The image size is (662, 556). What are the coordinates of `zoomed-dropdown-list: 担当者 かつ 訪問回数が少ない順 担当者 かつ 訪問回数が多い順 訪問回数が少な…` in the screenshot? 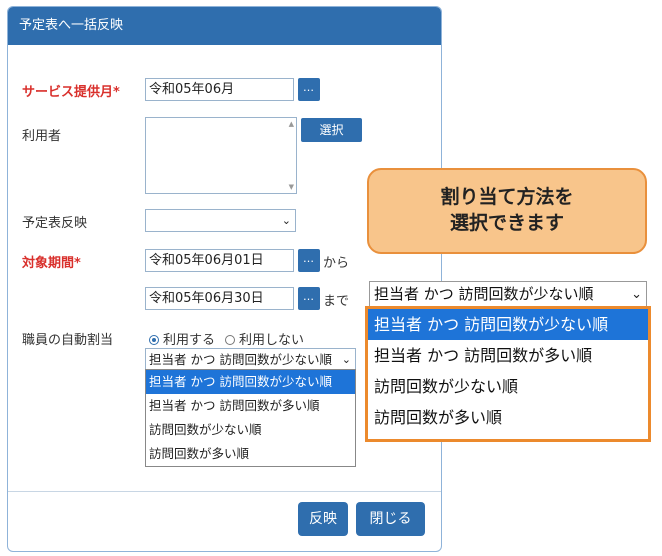 It's located at (508, 374).